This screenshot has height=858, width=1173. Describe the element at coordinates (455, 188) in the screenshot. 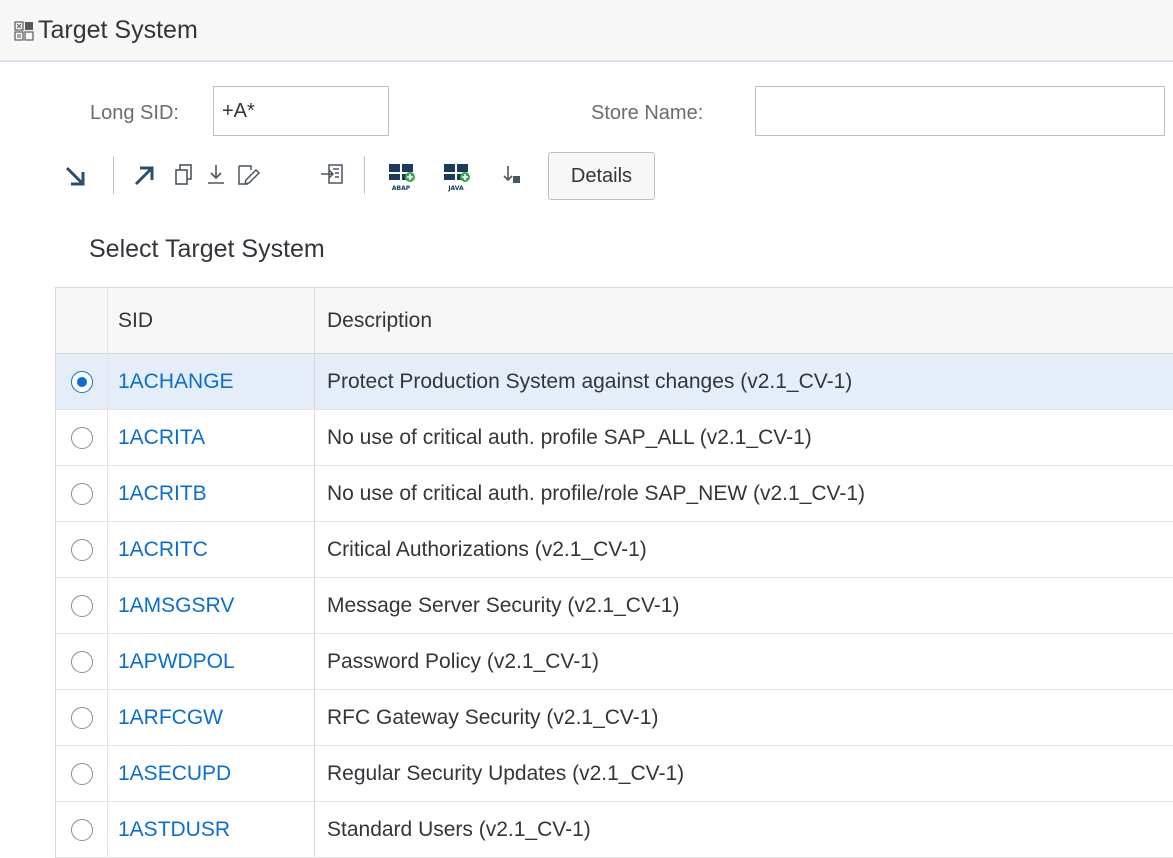

I see `java-label: JAVA` at that location.